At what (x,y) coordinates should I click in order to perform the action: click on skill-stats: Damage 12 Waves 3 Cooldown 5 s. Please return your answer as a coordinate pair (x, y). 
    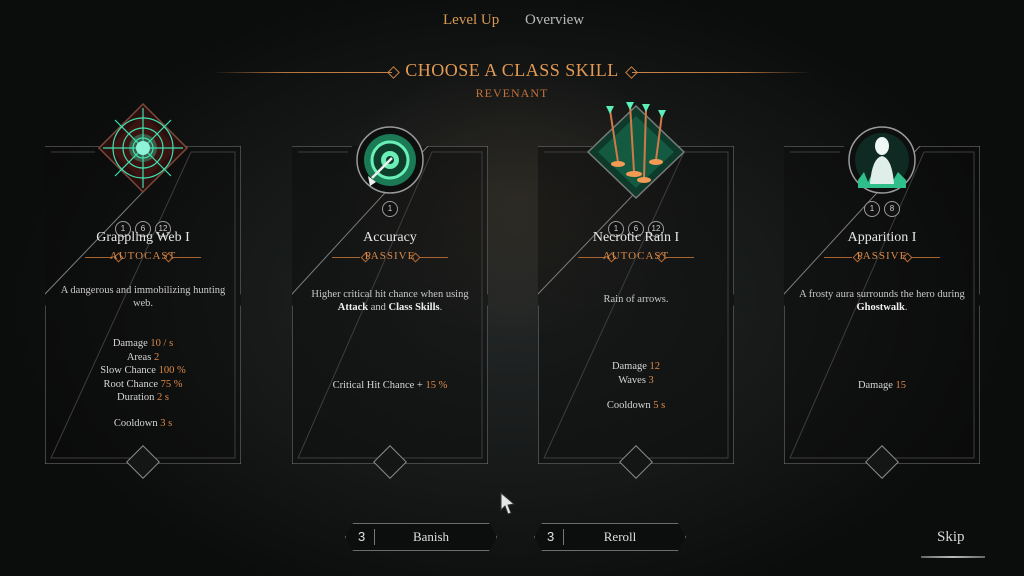
    Looking at the image, I should click on (636, 386).